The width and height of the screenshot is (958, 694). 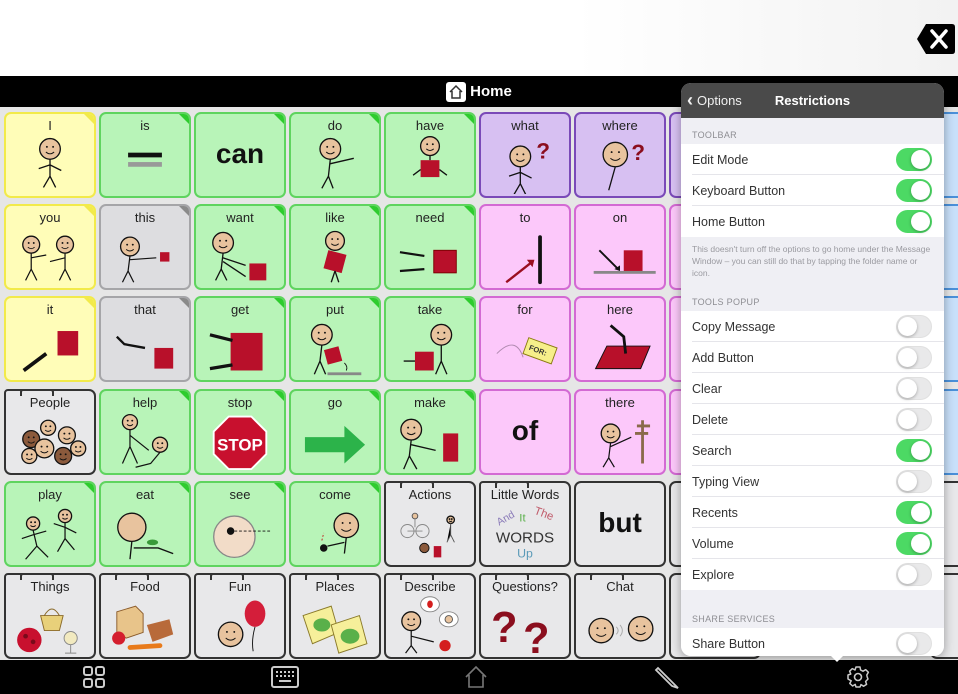 I want to click on symbol-tile: need, so click(x=430, y=247).